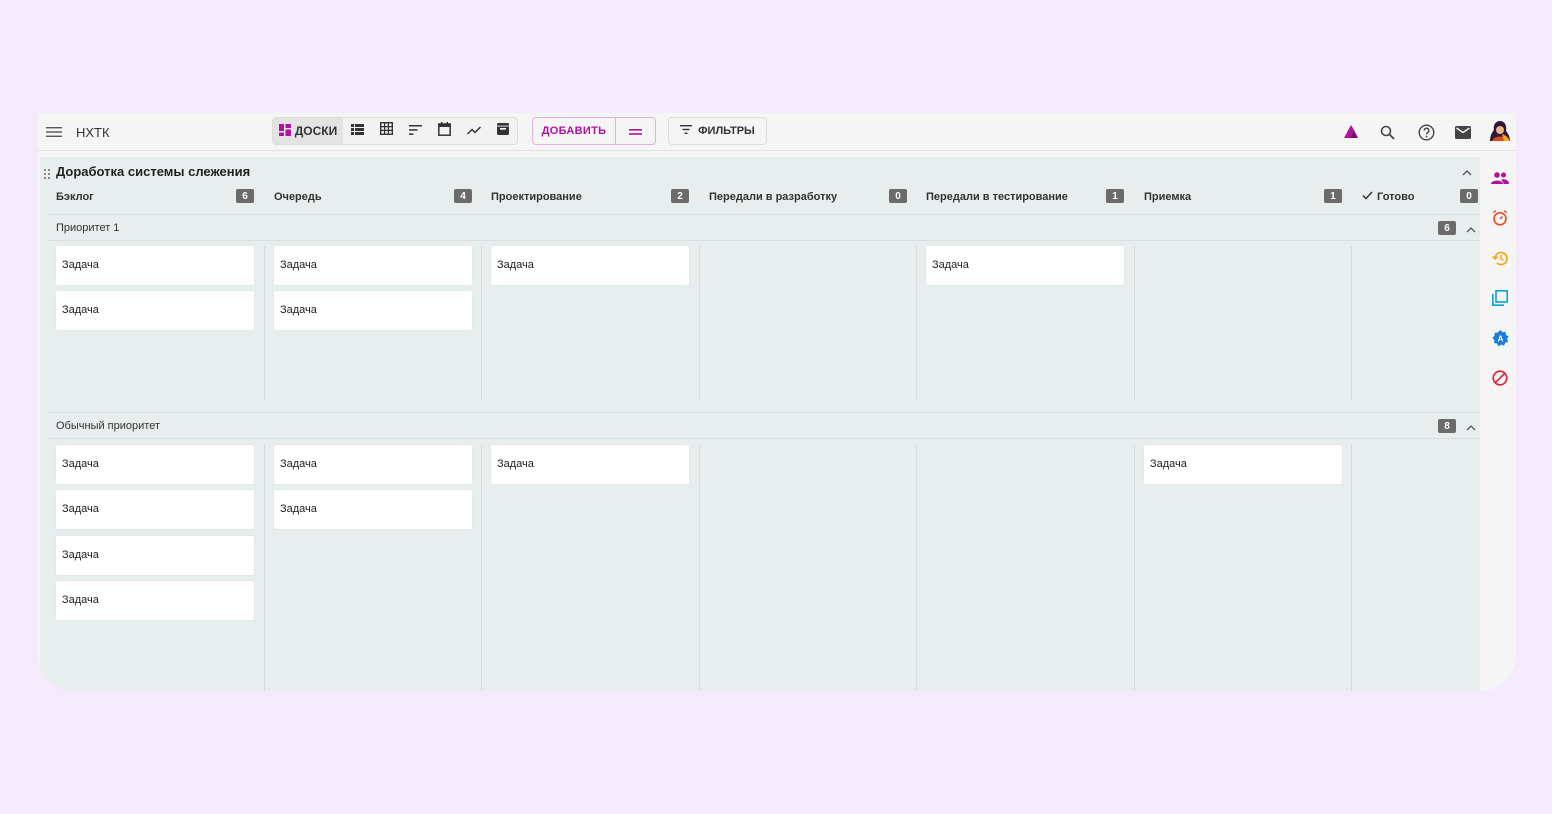  What do you see at coordinates (153, 171) in the screenshot?
I see `board-title: Доработка системы слежения` at bounding box center [153, 171].